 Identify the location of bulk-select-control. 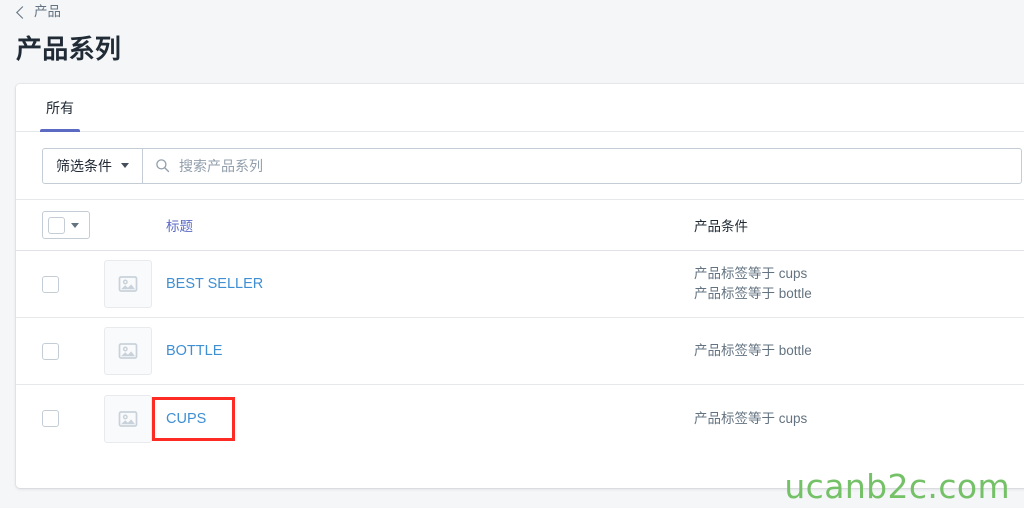
(66, 225).